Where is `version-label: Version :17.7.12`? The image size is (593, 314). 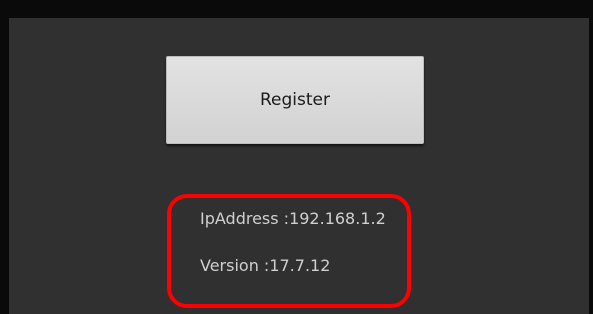
version-label: Version :17.7.12 is located at coordinates (265, 265).